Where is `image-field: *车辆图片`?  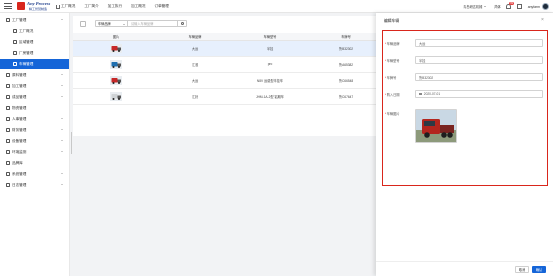 image-field: *车辆图片 is located at coordinates (464, 127).